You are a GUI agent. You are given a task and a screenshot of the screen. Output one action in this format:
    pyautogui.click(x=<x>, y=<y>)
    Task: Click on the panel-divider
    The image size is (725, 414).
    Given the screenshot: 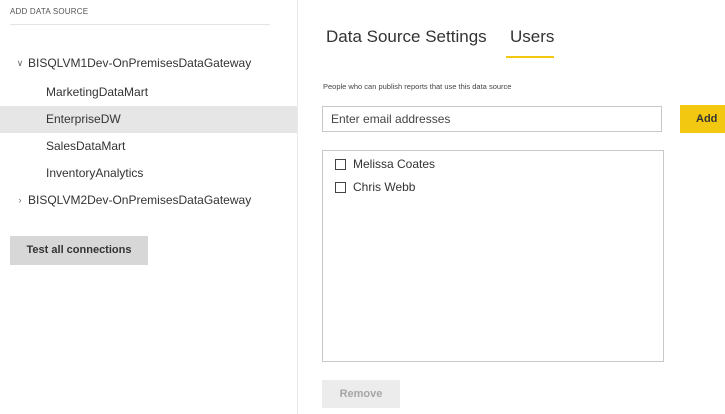 What is the action you would take?
    pyautogui.click(x=297, y=207)
    